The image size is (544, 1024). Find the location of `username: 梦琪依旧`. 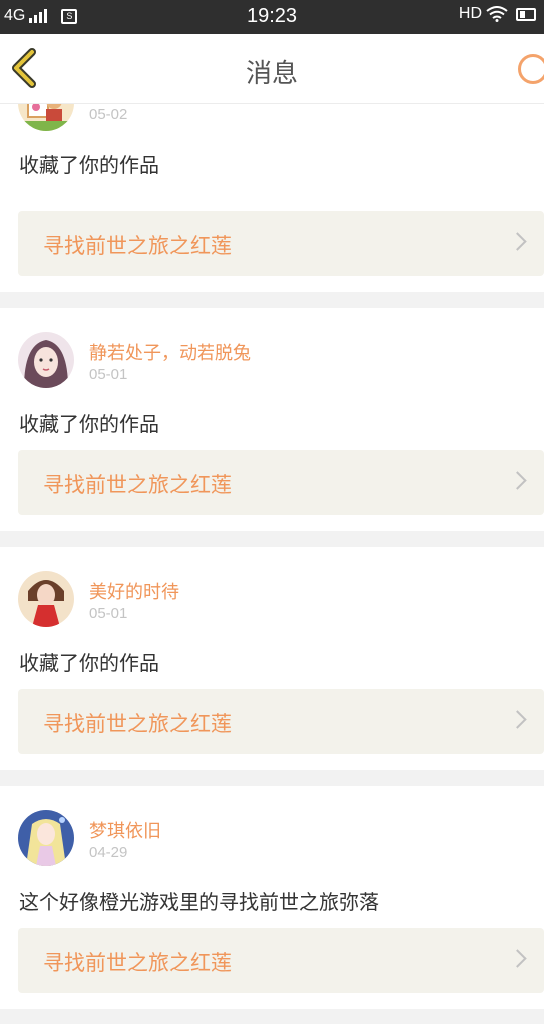

username: 梦琪依旧 is located at coordinates (125, 830).